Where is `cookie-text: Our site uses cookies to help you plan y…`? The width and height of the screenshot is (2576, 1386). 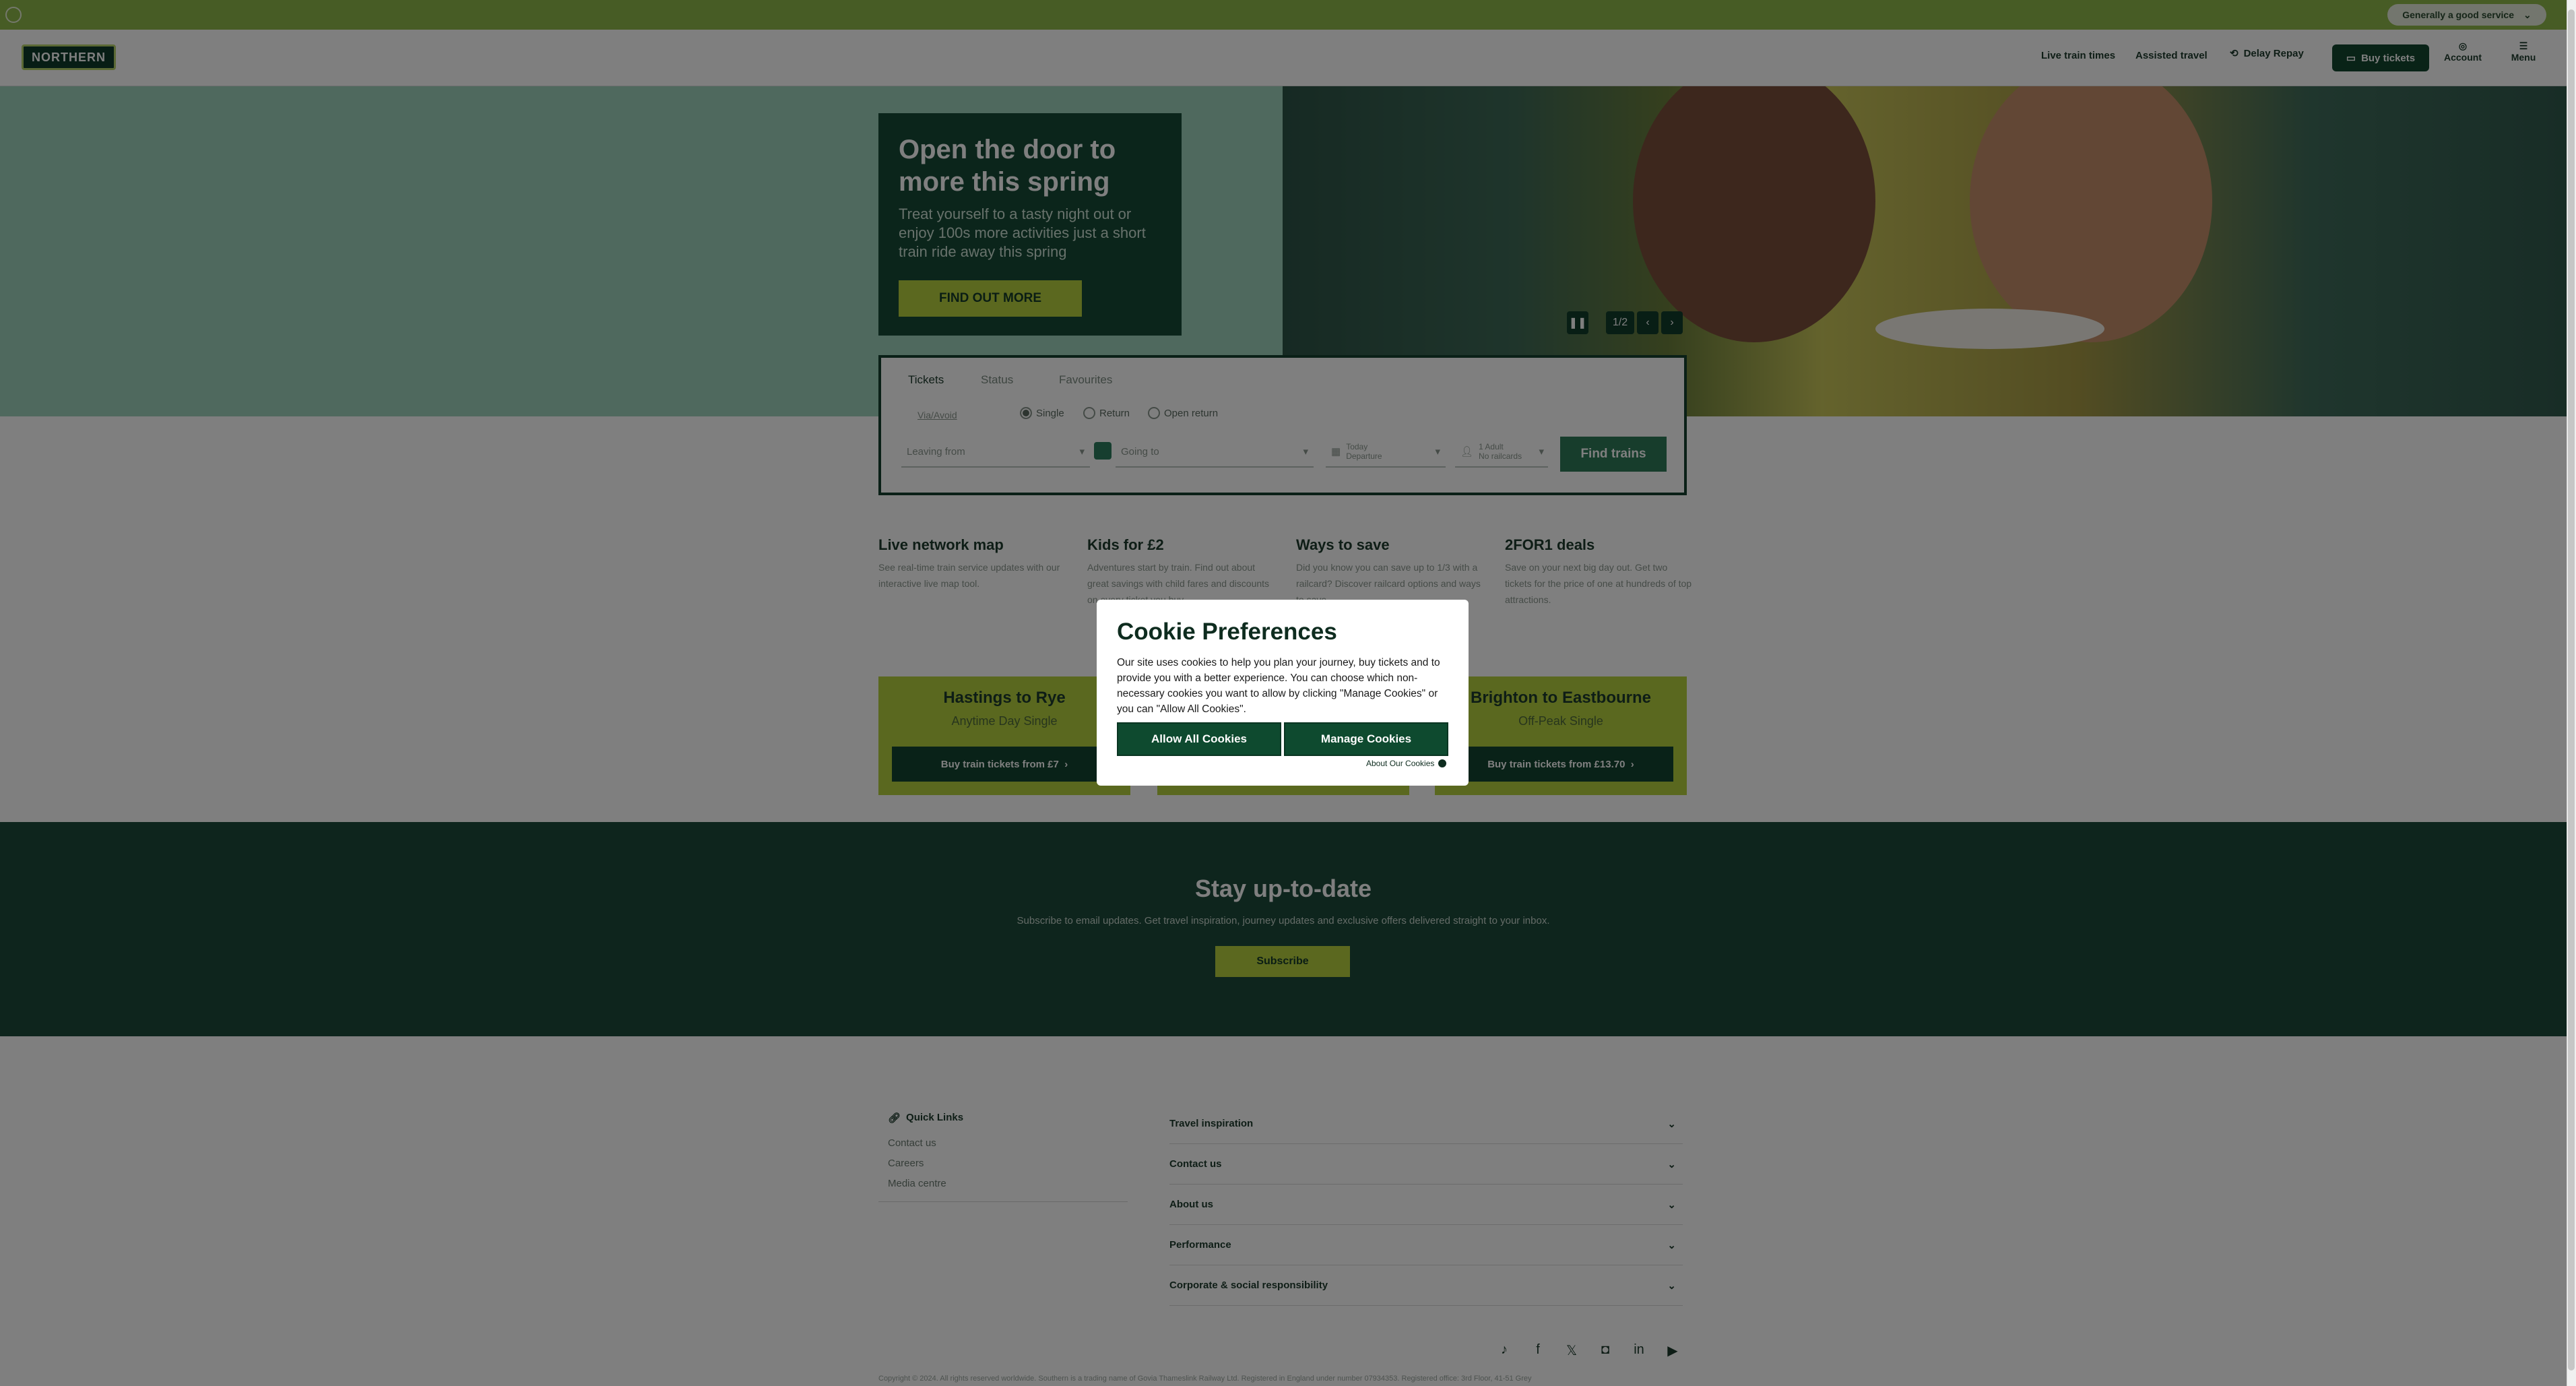 cookie-text: Our site uses cookies to help you plan y… is located at coordinates (1279, 686).